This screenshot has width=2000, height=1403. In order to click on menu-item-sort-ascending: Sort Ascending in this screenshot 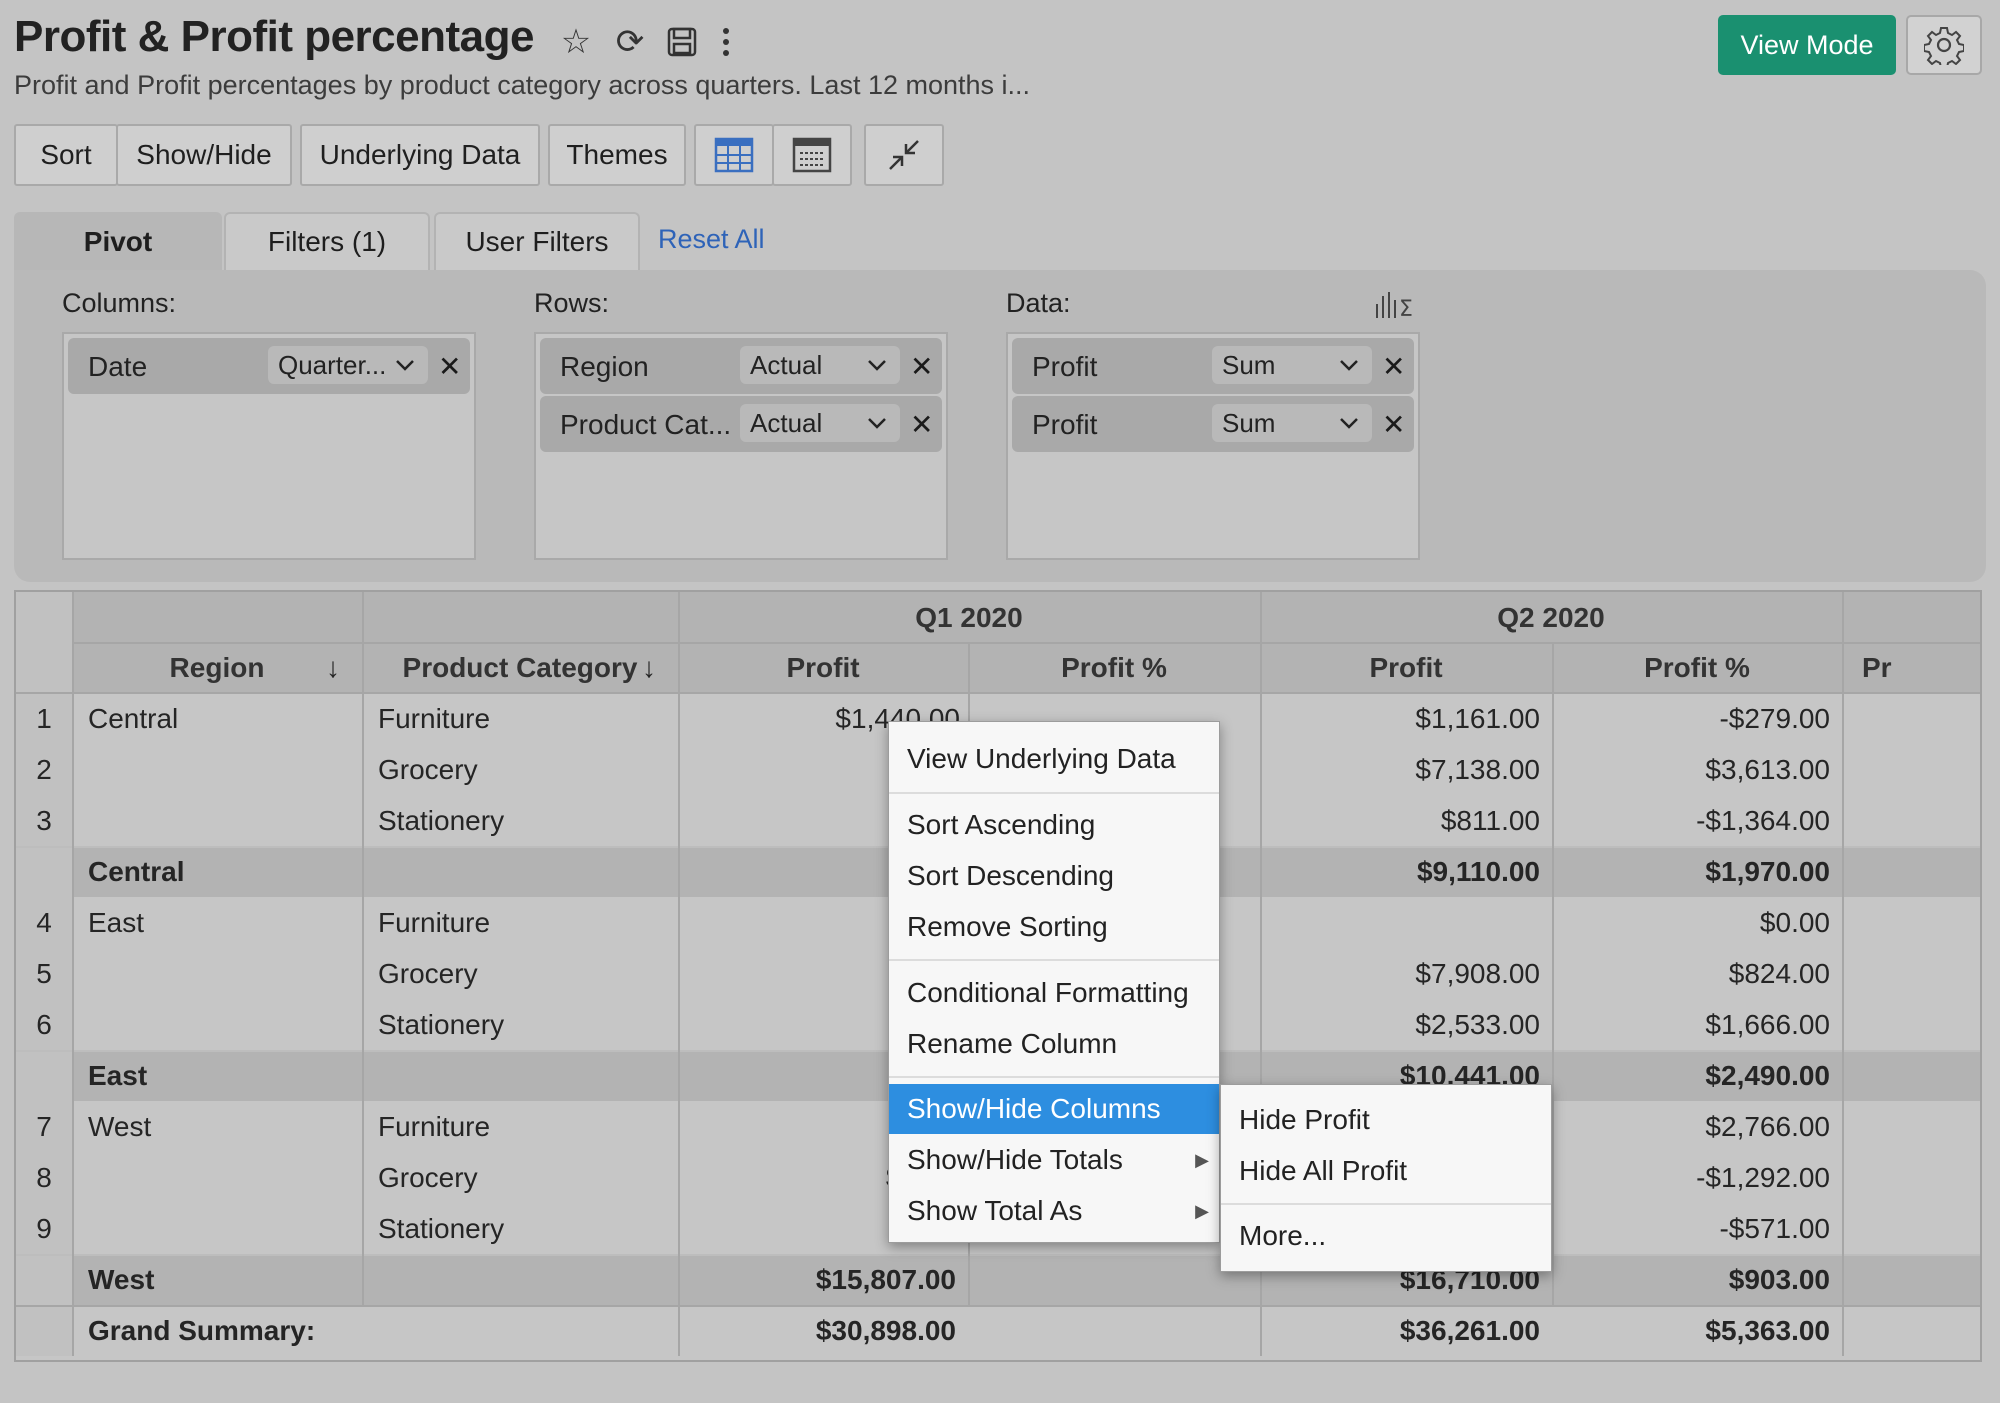, I will do `click(1054, 825)`.